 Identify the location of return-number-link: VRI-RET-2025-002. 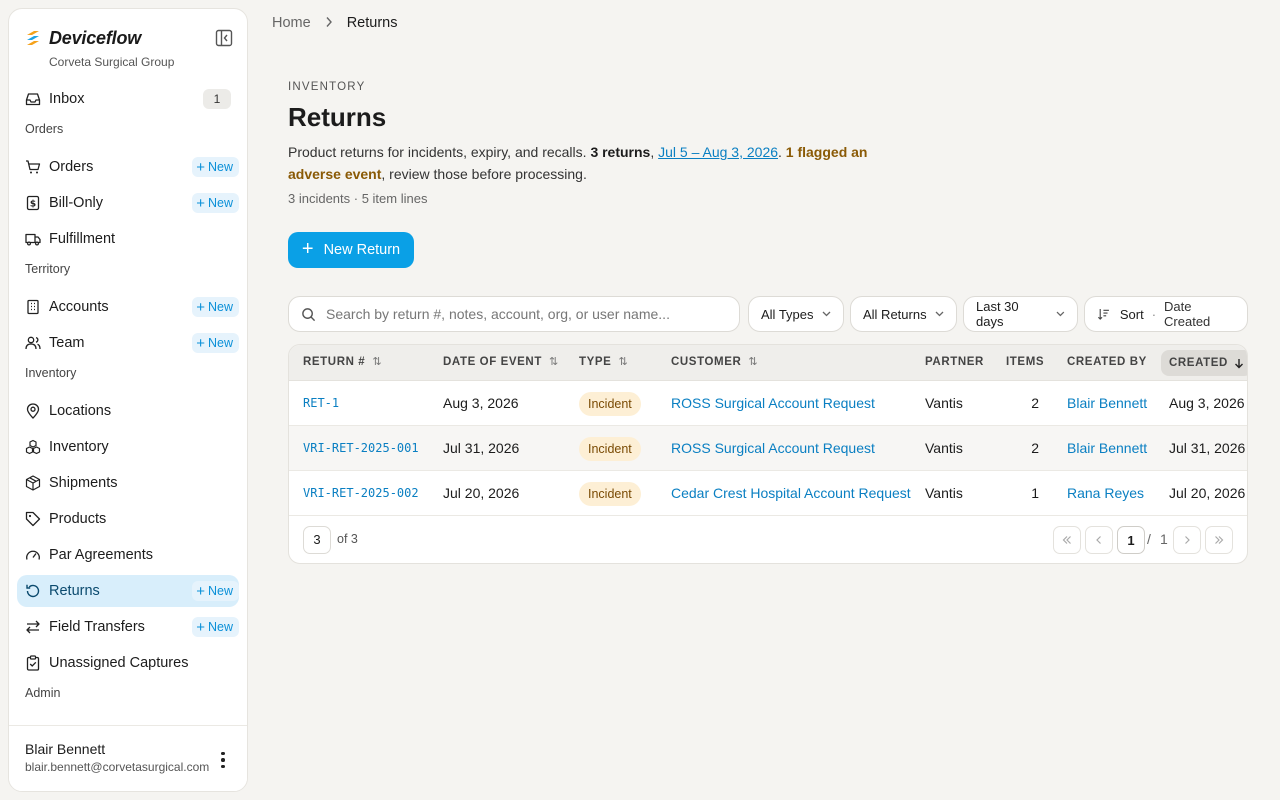
(361, 493).